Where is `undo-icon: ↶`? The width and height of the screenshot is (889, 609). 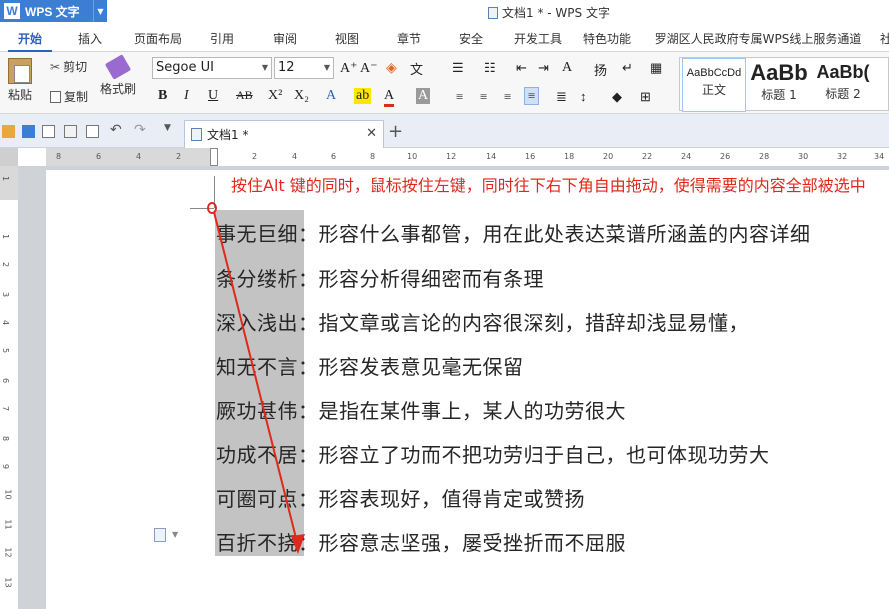
undo-icon: ↶ is located at coordinates (116, 130).